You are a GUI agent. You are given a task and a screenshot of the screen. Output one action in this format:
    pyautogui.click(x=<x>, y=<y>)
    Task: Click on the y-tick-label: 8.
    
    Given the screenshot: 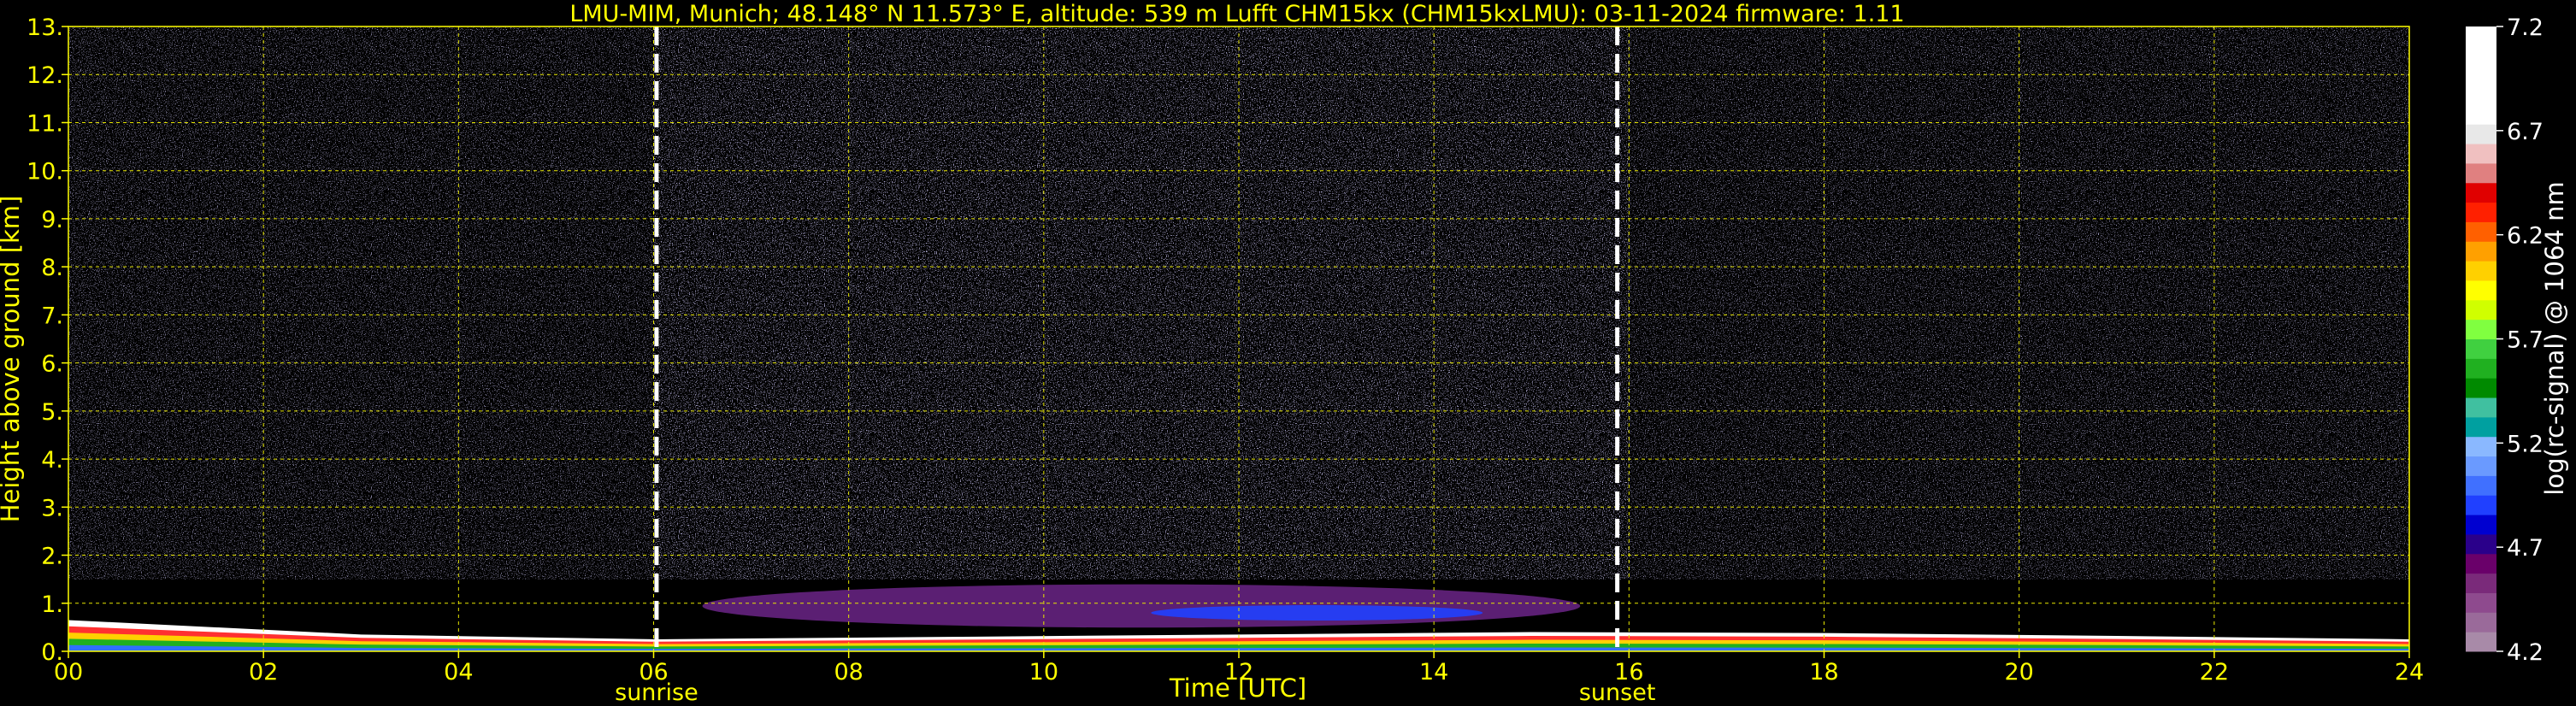 What is the action you would take?
    pyautogui.click(x=52, y=268)
    